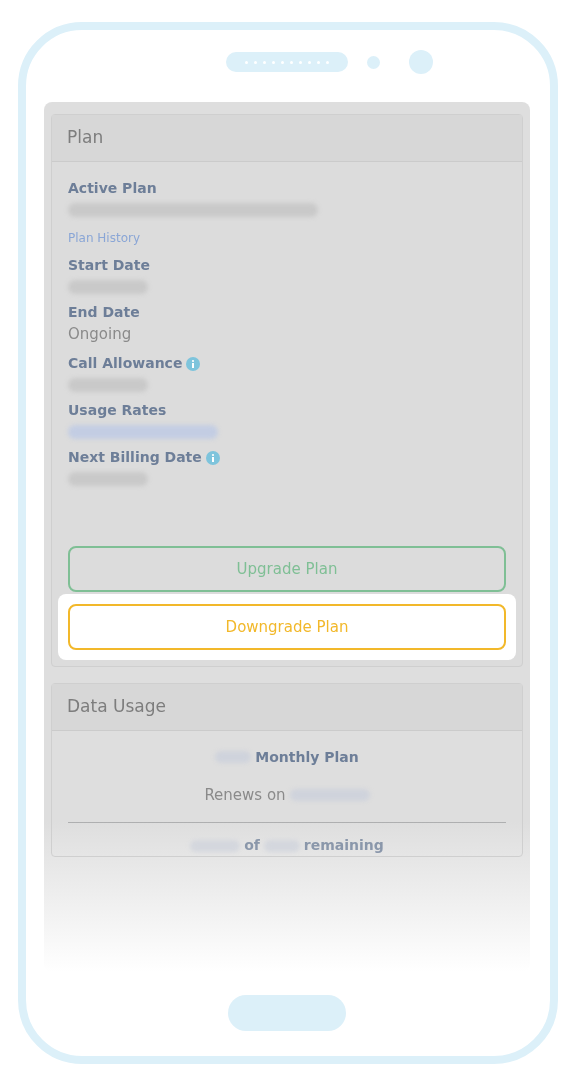  Describe the element at coordinates (112, 188) in the screenshot. I see `field-label: Active Plan` at that location.